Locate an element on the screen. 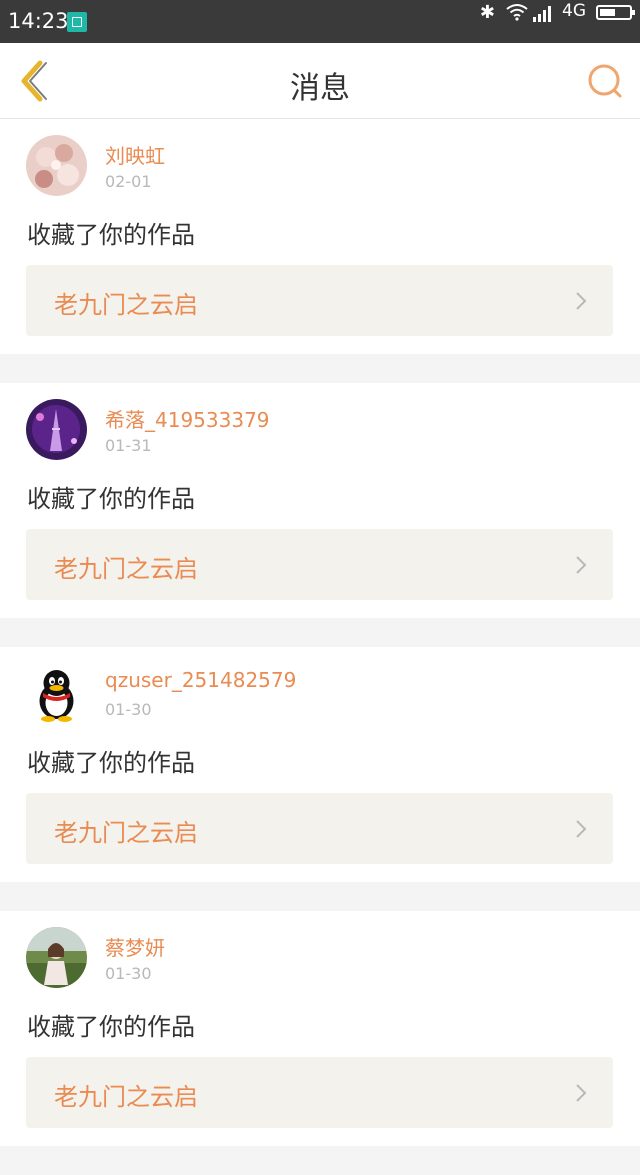  battery-level is located at coordinates (607, 12).